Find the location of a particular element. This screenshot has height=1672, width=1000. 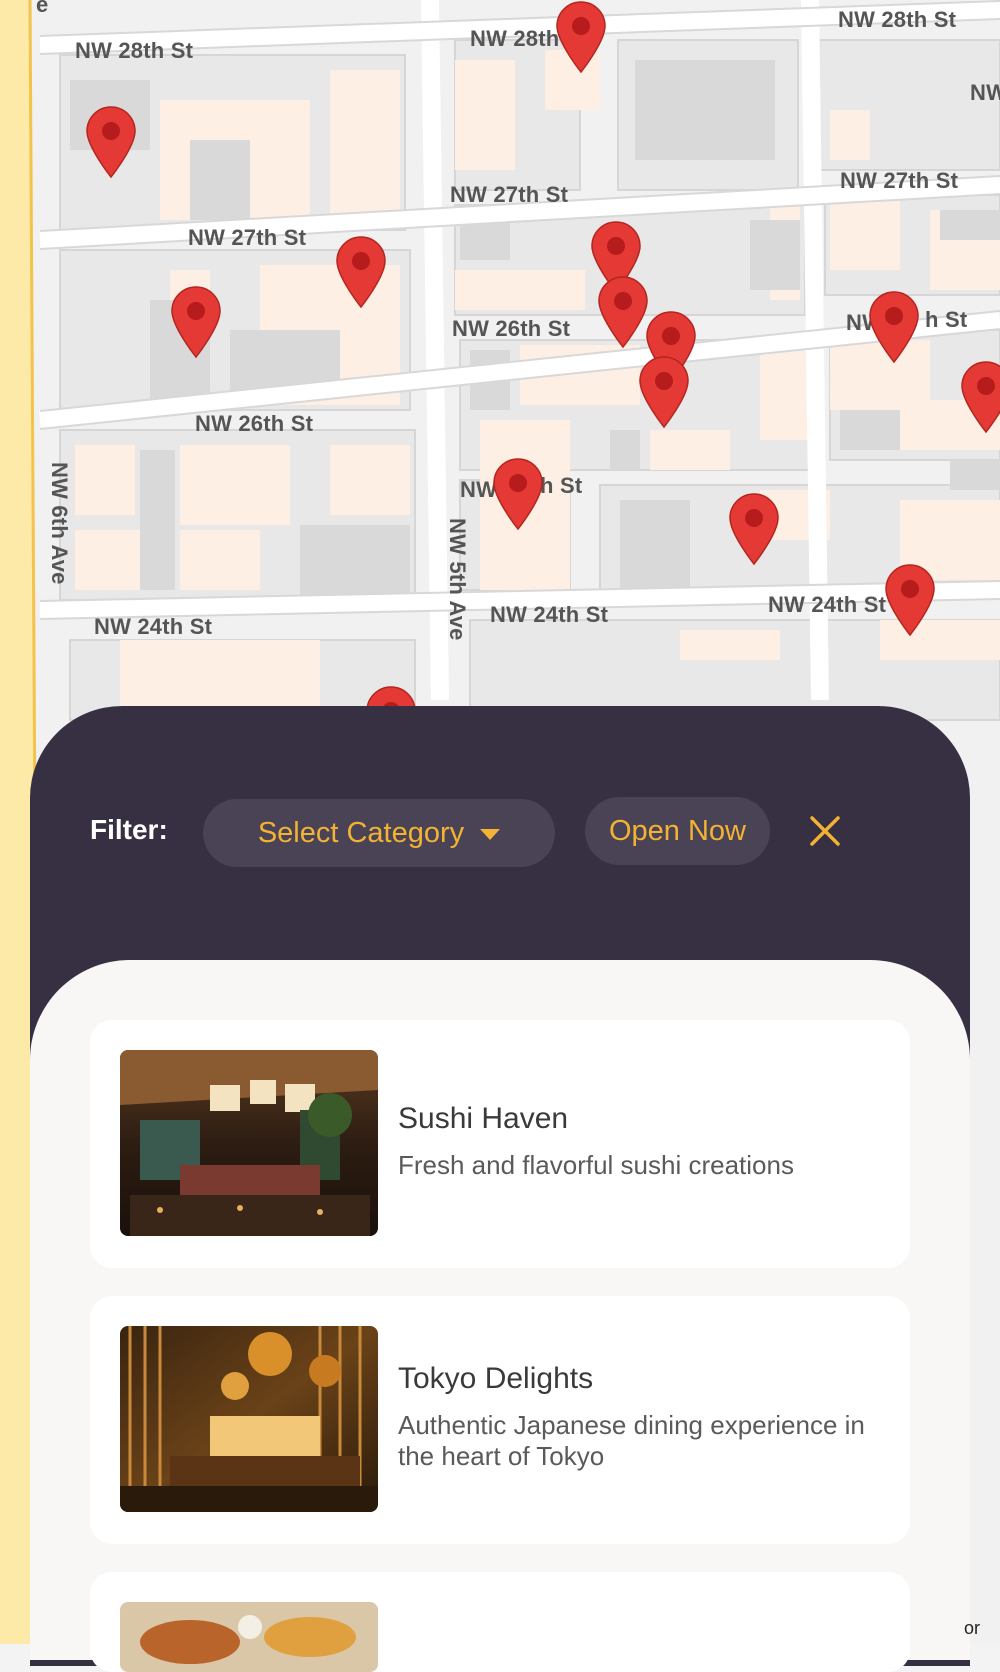

open-now-label: Open Now is located at coordinates (677, 830).